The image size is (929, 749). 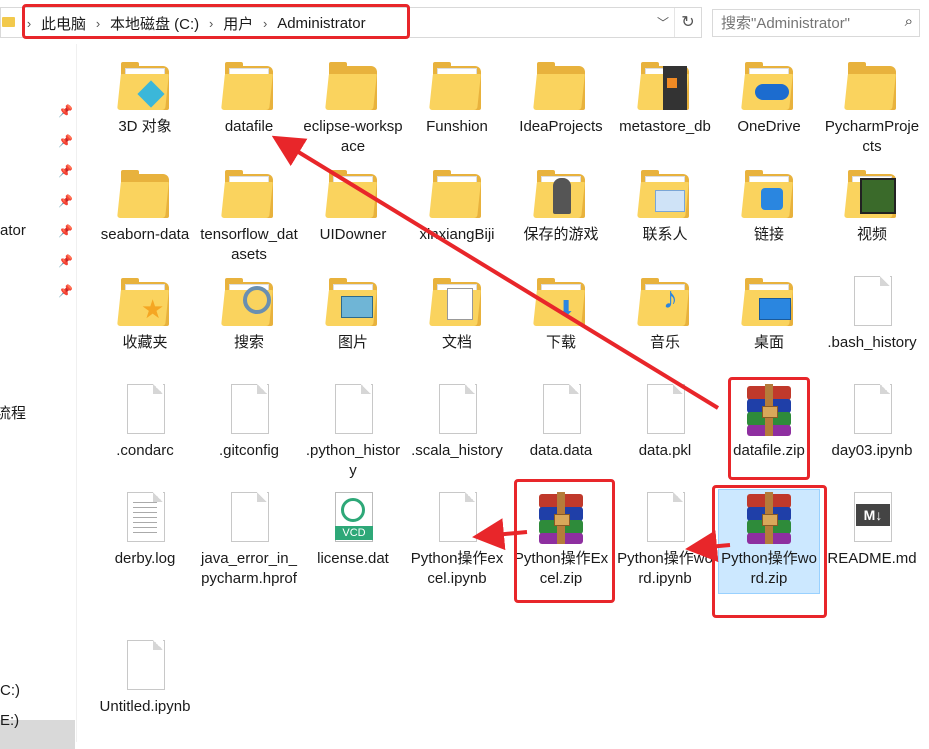 I want to click on item-python-history: .python_history, so click(x=353, y=431).